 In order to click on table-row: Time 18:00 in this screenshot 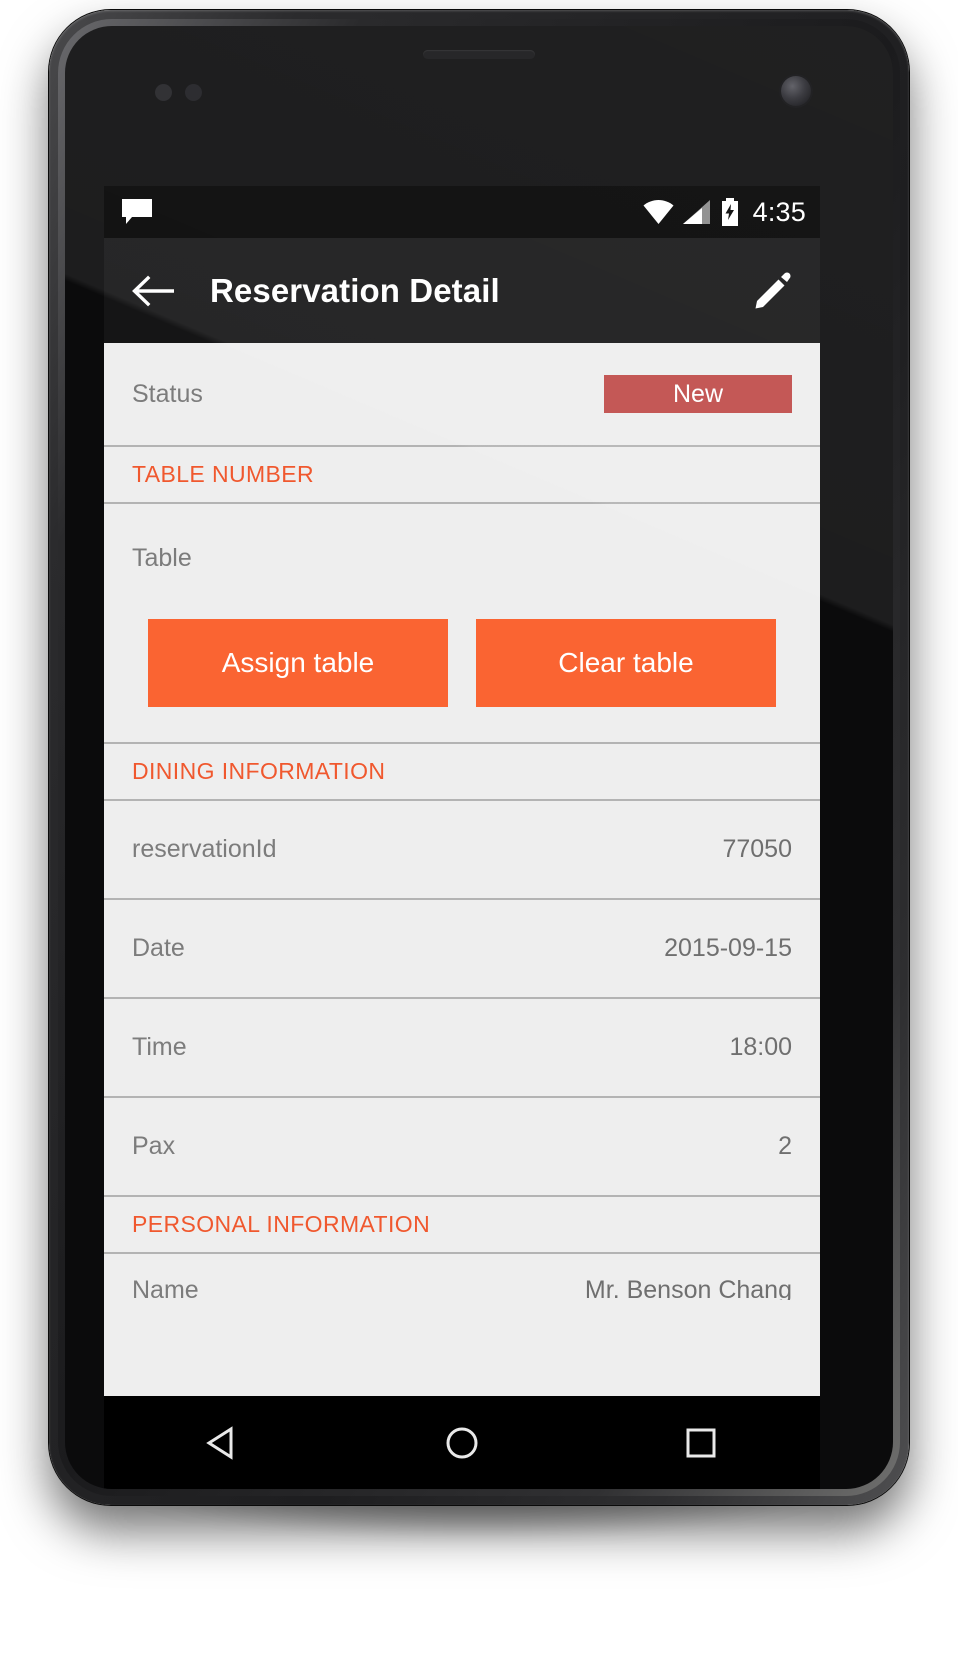, I will do `click(462, 1048)`.